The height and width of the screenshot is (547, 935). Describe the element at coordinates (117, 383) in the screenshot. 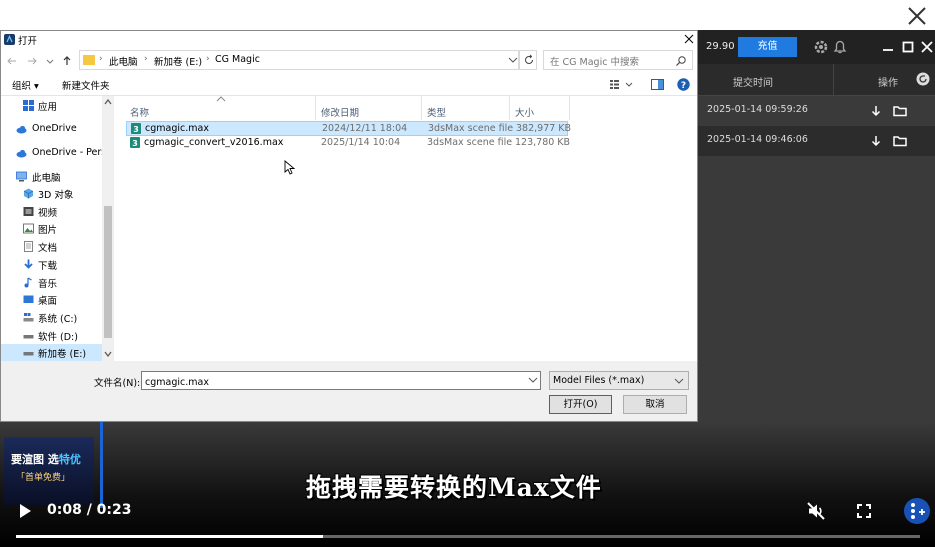

I see `filename-label: 文件名(N):` at that location.